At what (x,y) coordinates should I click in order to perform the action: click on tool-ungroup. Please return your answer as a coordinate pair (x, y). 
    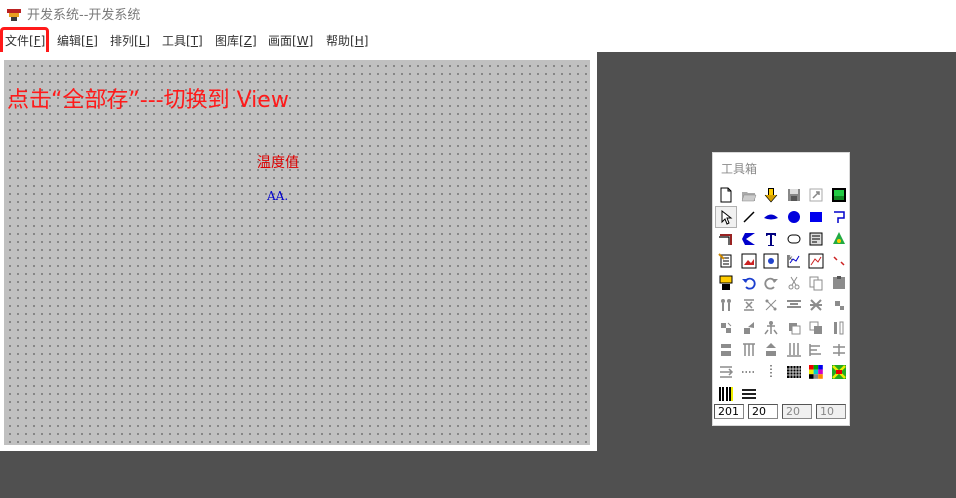
    Looking at the image, I should click on (794, 328).